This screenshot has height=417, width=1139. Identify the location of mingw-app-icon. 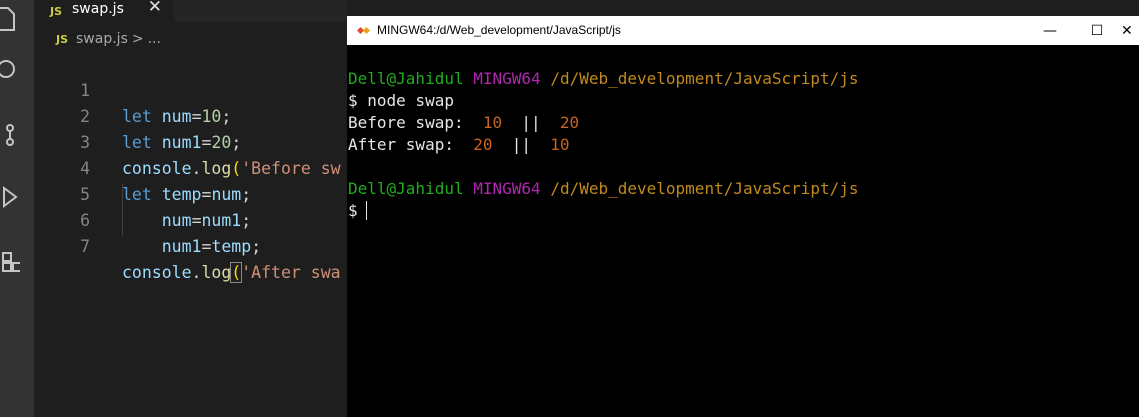
(364, 30).